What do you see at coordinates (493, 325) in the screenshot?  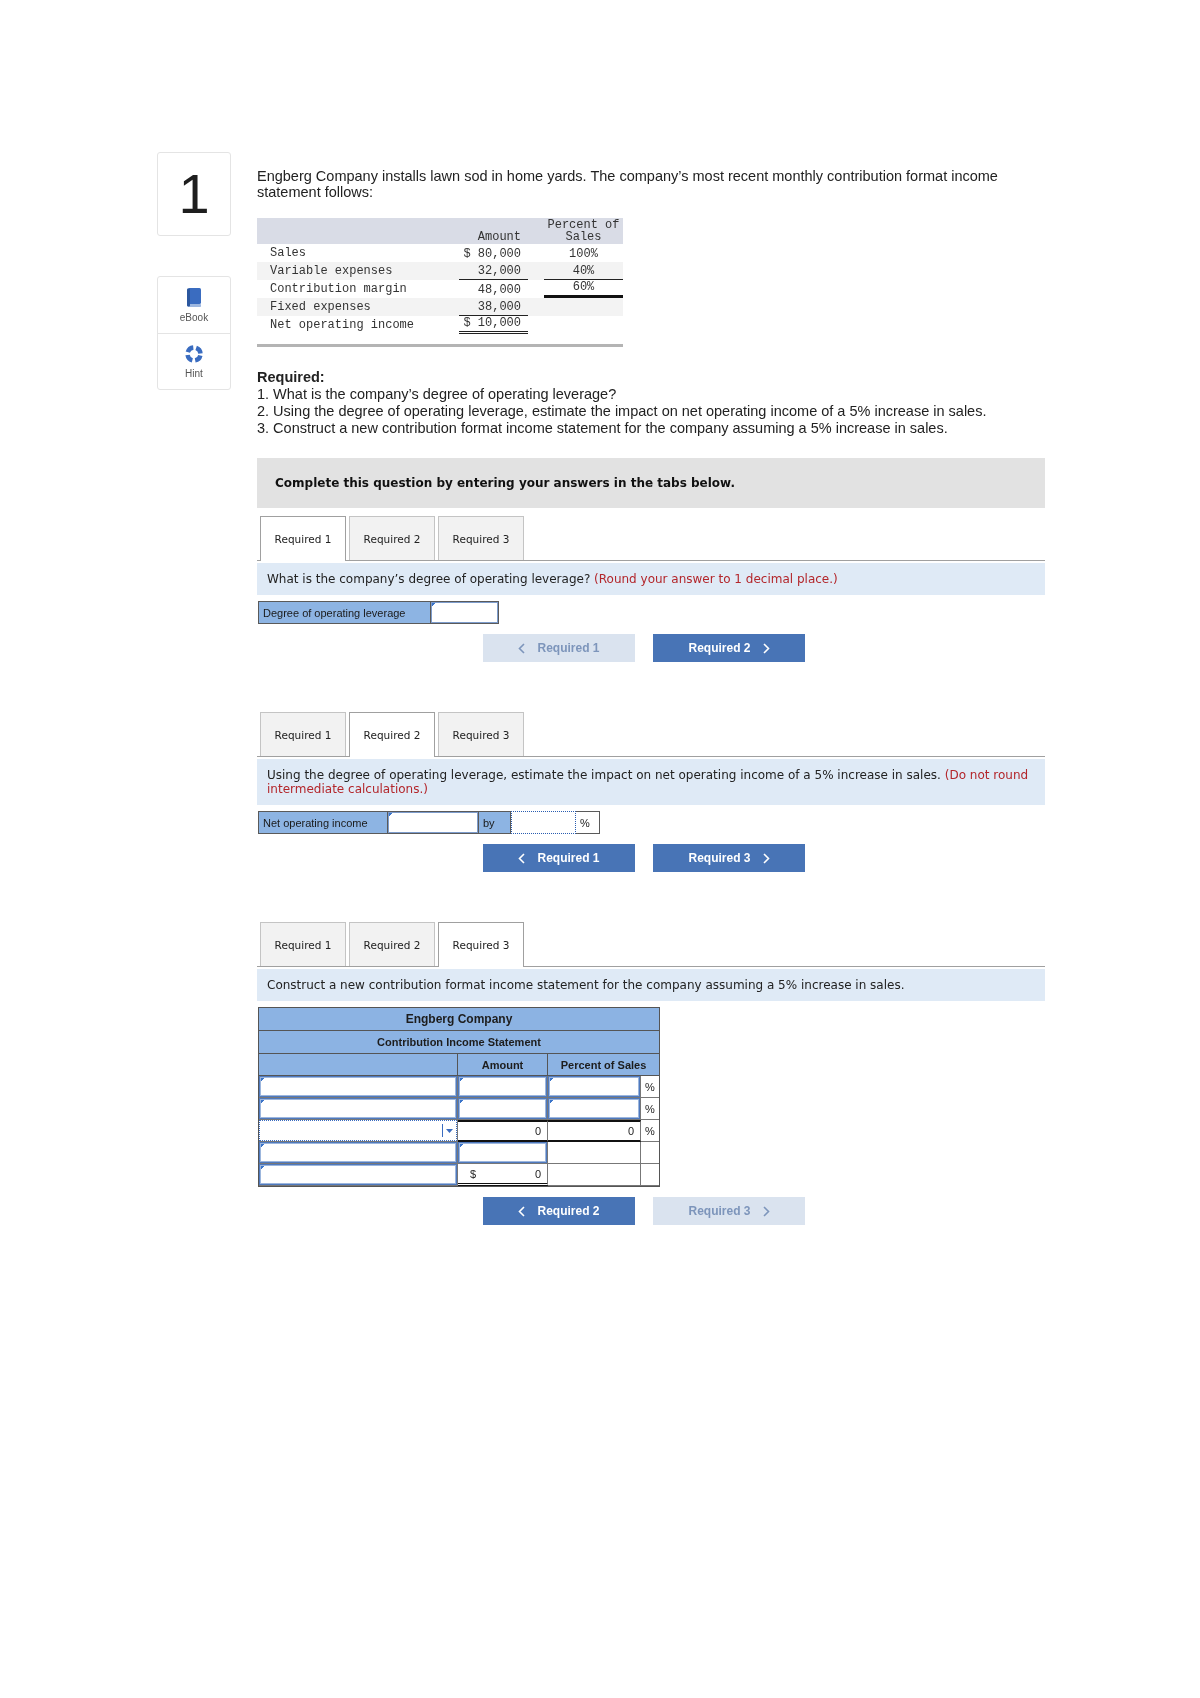 I see `table-cell: $ 10,000` at bounding box center [493, 325].